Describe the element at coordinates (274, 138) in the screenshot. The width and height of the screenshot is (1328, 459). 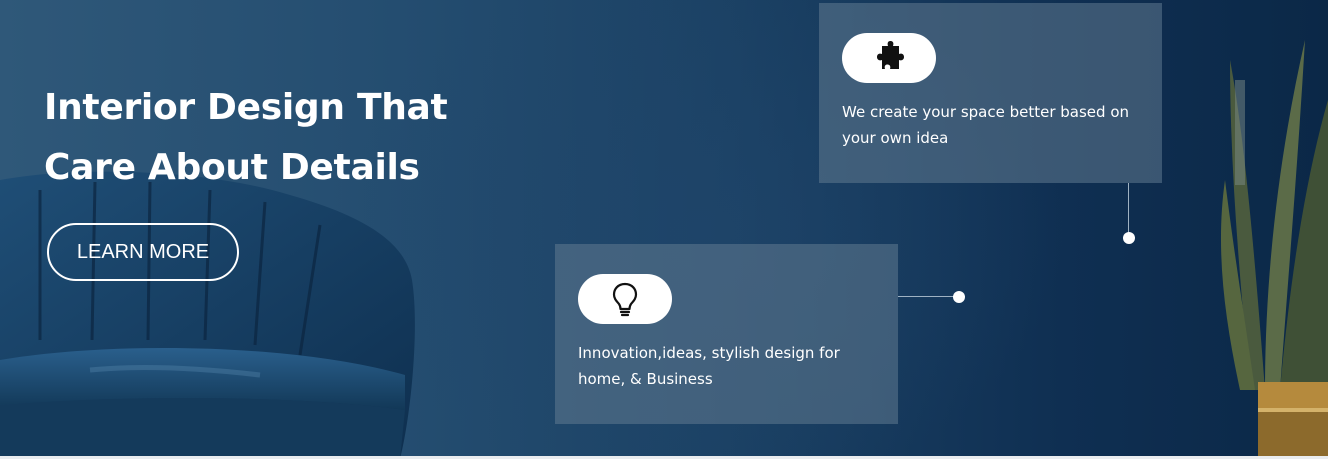
I see `hero-headline: Interior Design That Care About Details` at that location.